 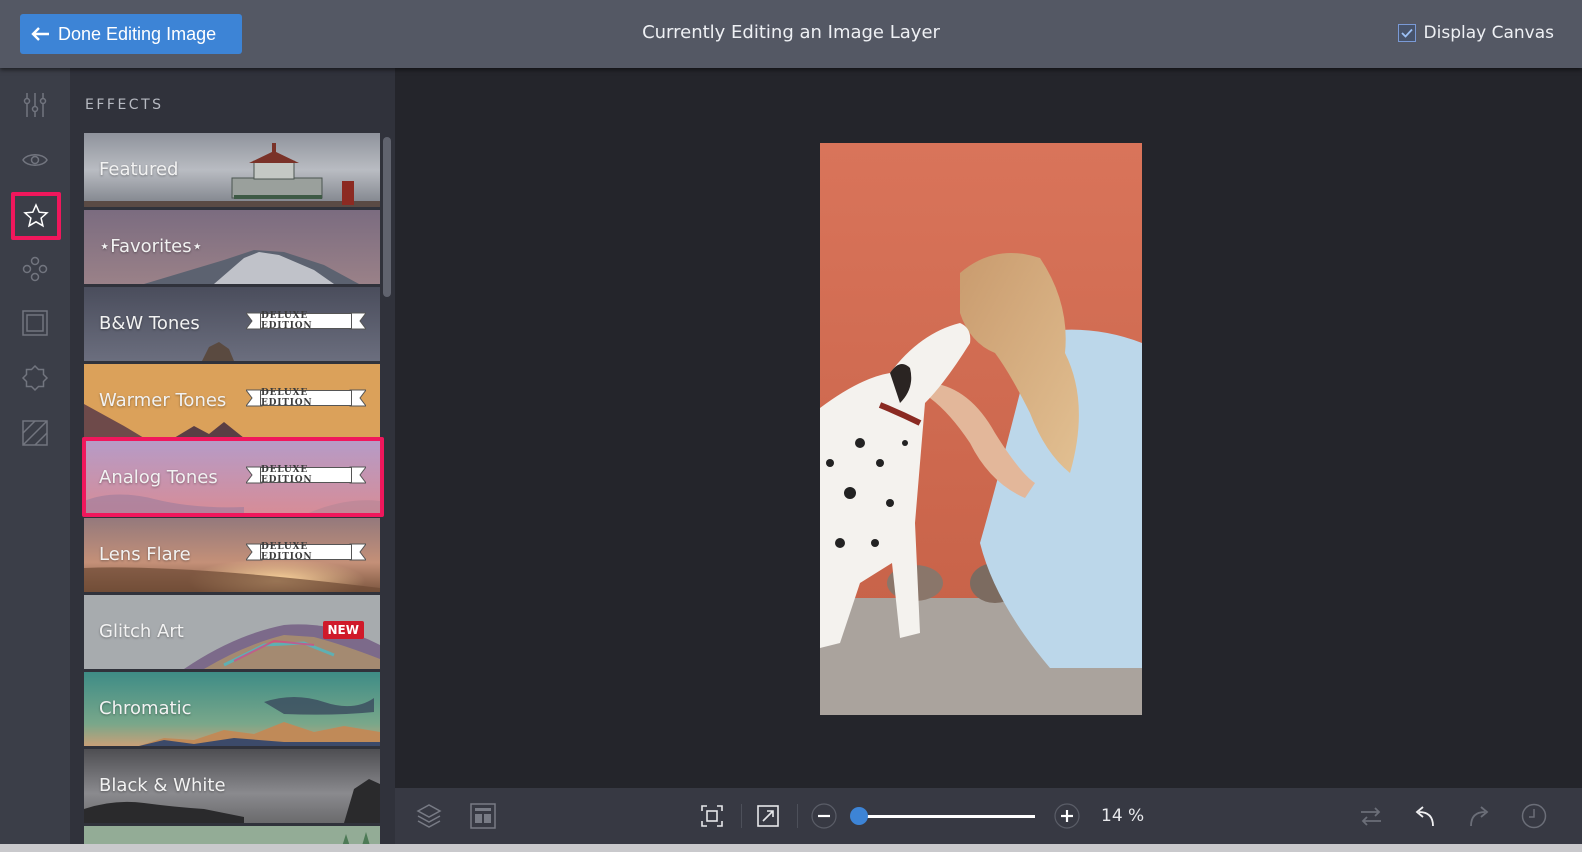 I want to click on sidebar-item-effects, so click(x=36, y=216).